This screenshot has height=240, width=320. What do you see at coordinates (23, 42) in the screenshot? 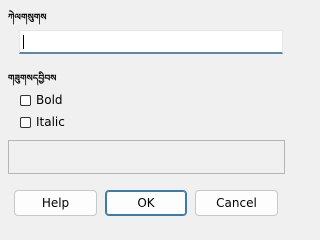
I see `text-caret` at bounding box center [23, 42].